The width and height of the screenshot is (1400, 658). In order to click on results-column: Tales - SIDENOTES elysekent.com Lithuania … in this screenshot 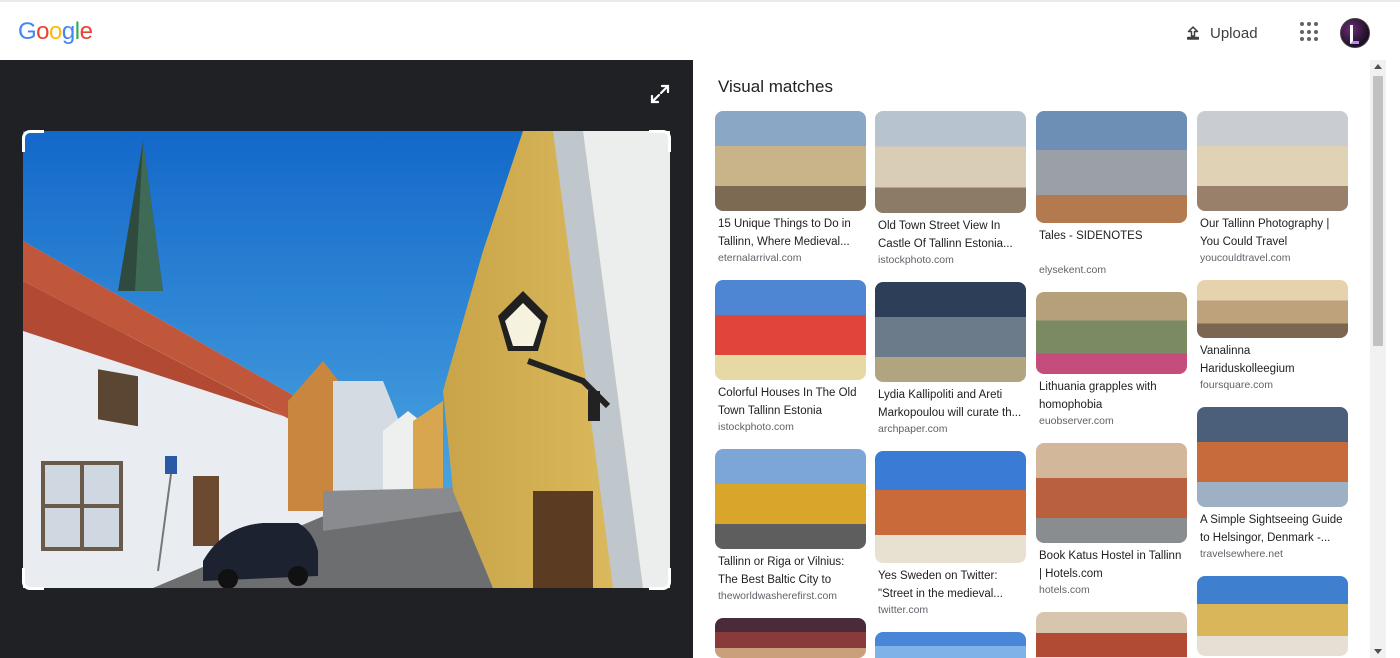, I will do `click(1111, 384)`.